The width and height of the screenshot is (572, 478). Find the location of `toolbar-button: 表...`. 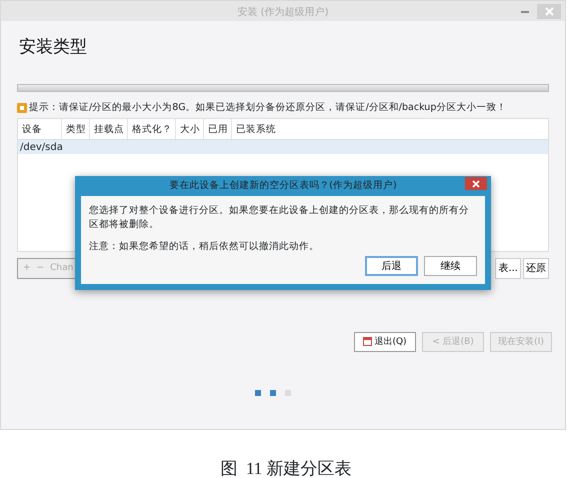

toolbar-button: 表... is located at coordinates (508, 268).